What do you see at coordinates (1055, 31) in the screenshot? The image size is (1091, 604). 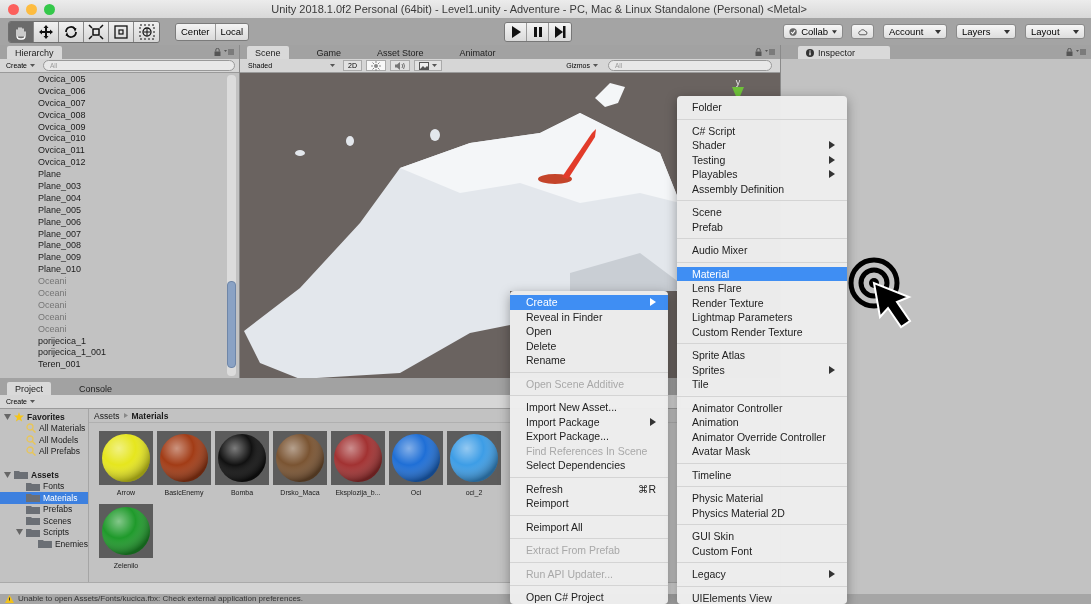 I see `layout-dropdown: Layout` at bounding box center [1055, 31].